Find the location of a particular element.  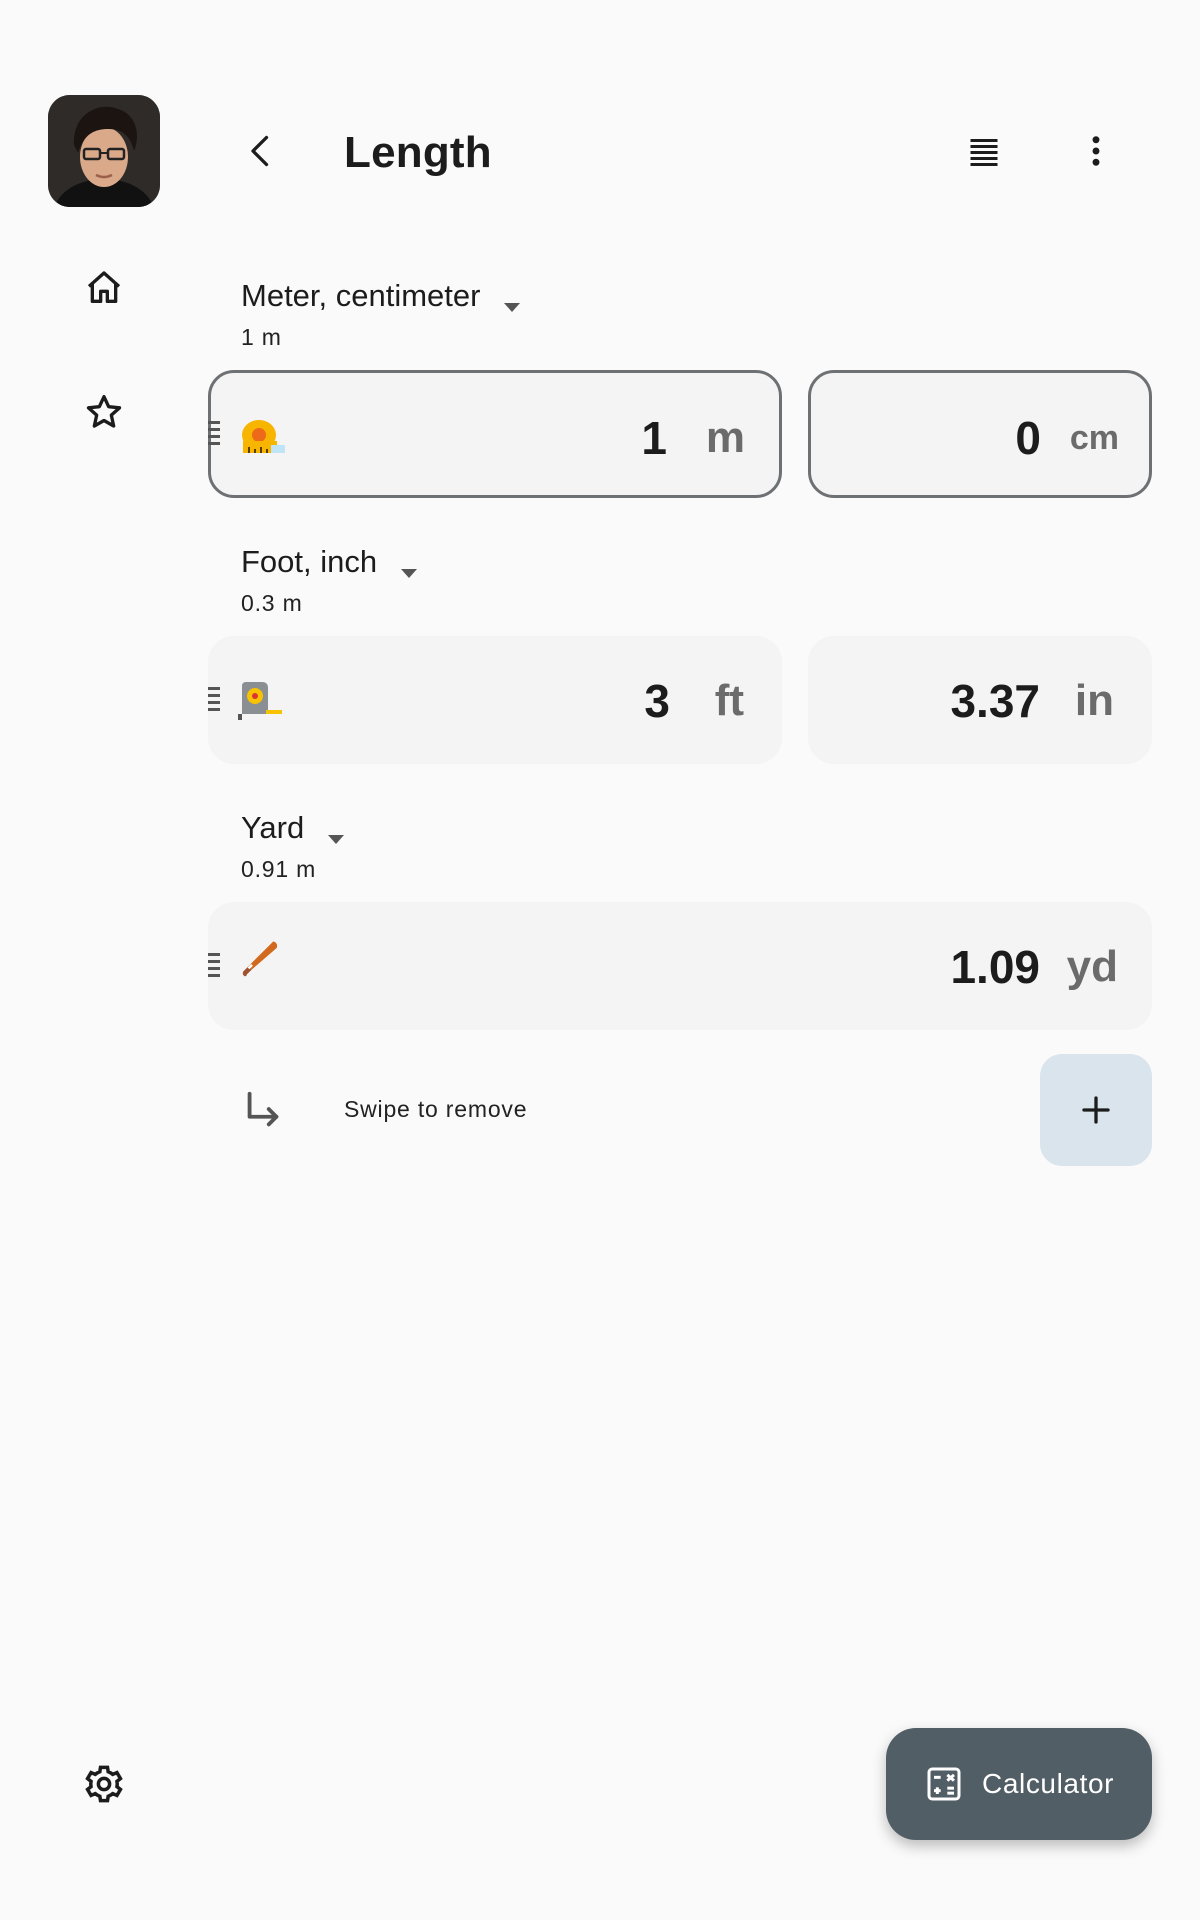

more-vert-icon is located at coordinates (1096, 151).